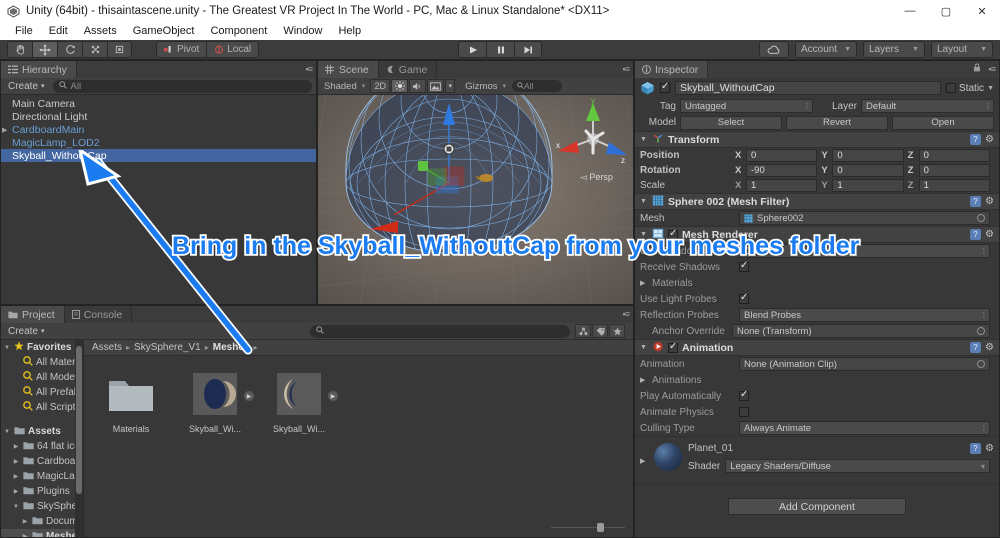 The width and height of the screenshot is (1000, 538). What do you see at coordinates (817, 201) in the screenshot?
I see `meshfilter-component-header: ▼ Sphere 002 (Mesh Filter) ? ⚙` at bounding box center [817, 201].